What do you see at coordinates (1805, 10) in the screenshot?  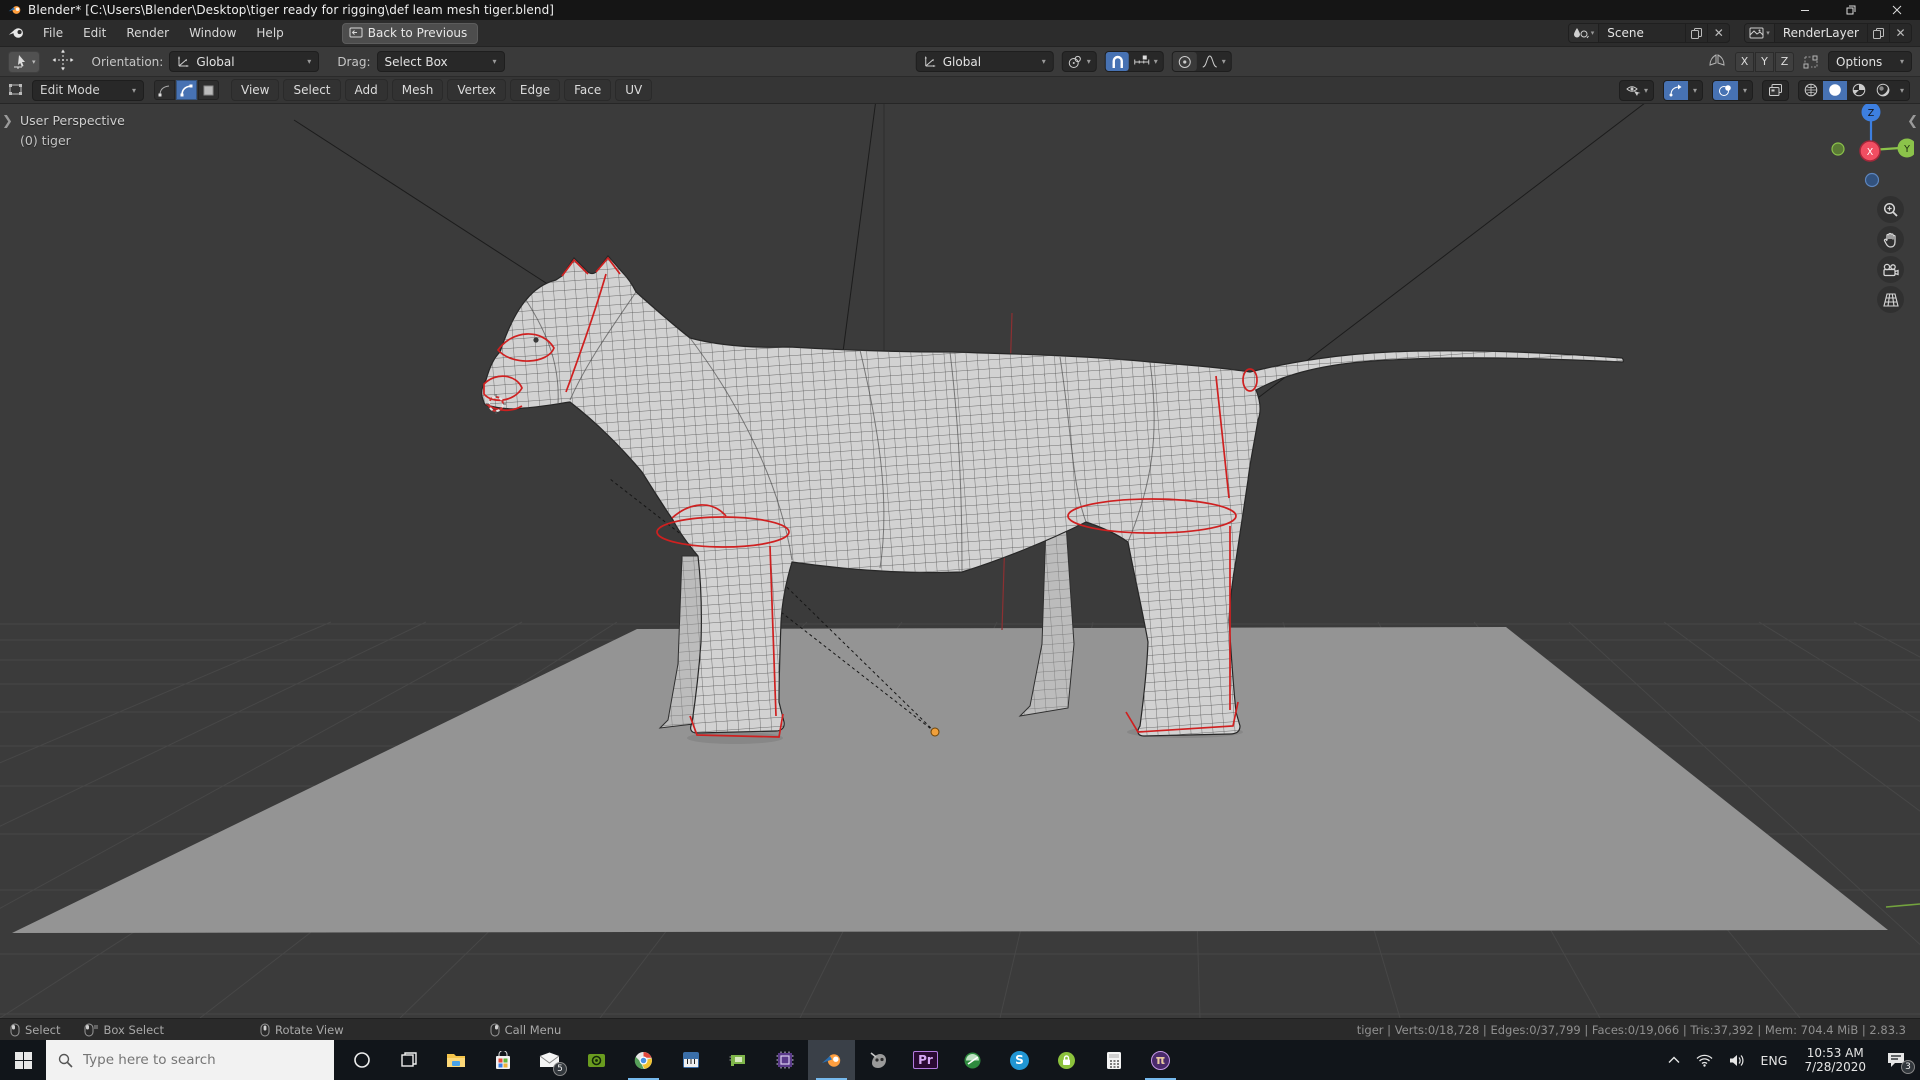 I see `minimize-button` at bounding box center [1805, 10].